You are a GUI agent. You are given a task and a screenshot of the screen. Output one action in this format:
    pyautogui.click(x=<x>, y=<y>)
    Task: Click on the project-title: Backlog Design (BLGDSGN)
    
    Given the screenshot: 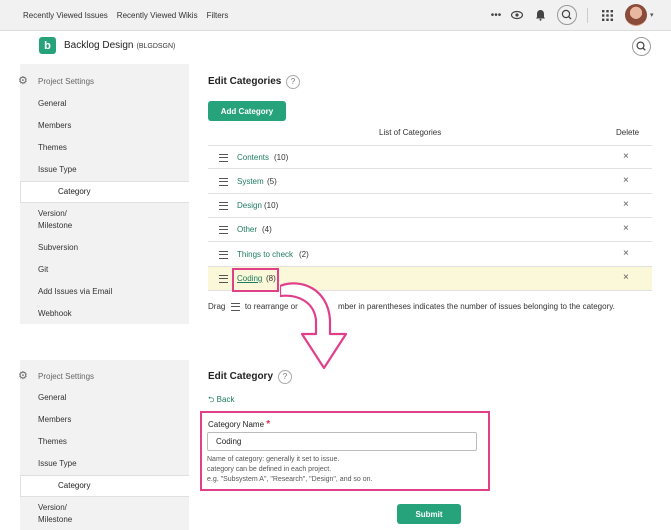 What is the action you would take?
    pyautogui.click(x=119, y=45)
    